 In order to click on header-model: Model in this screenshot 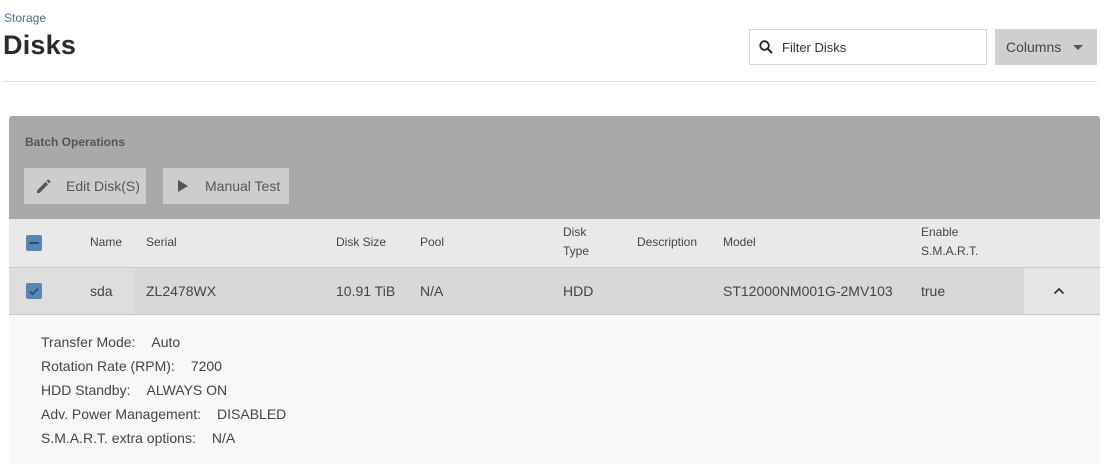, I will do `click(739, 242)`.